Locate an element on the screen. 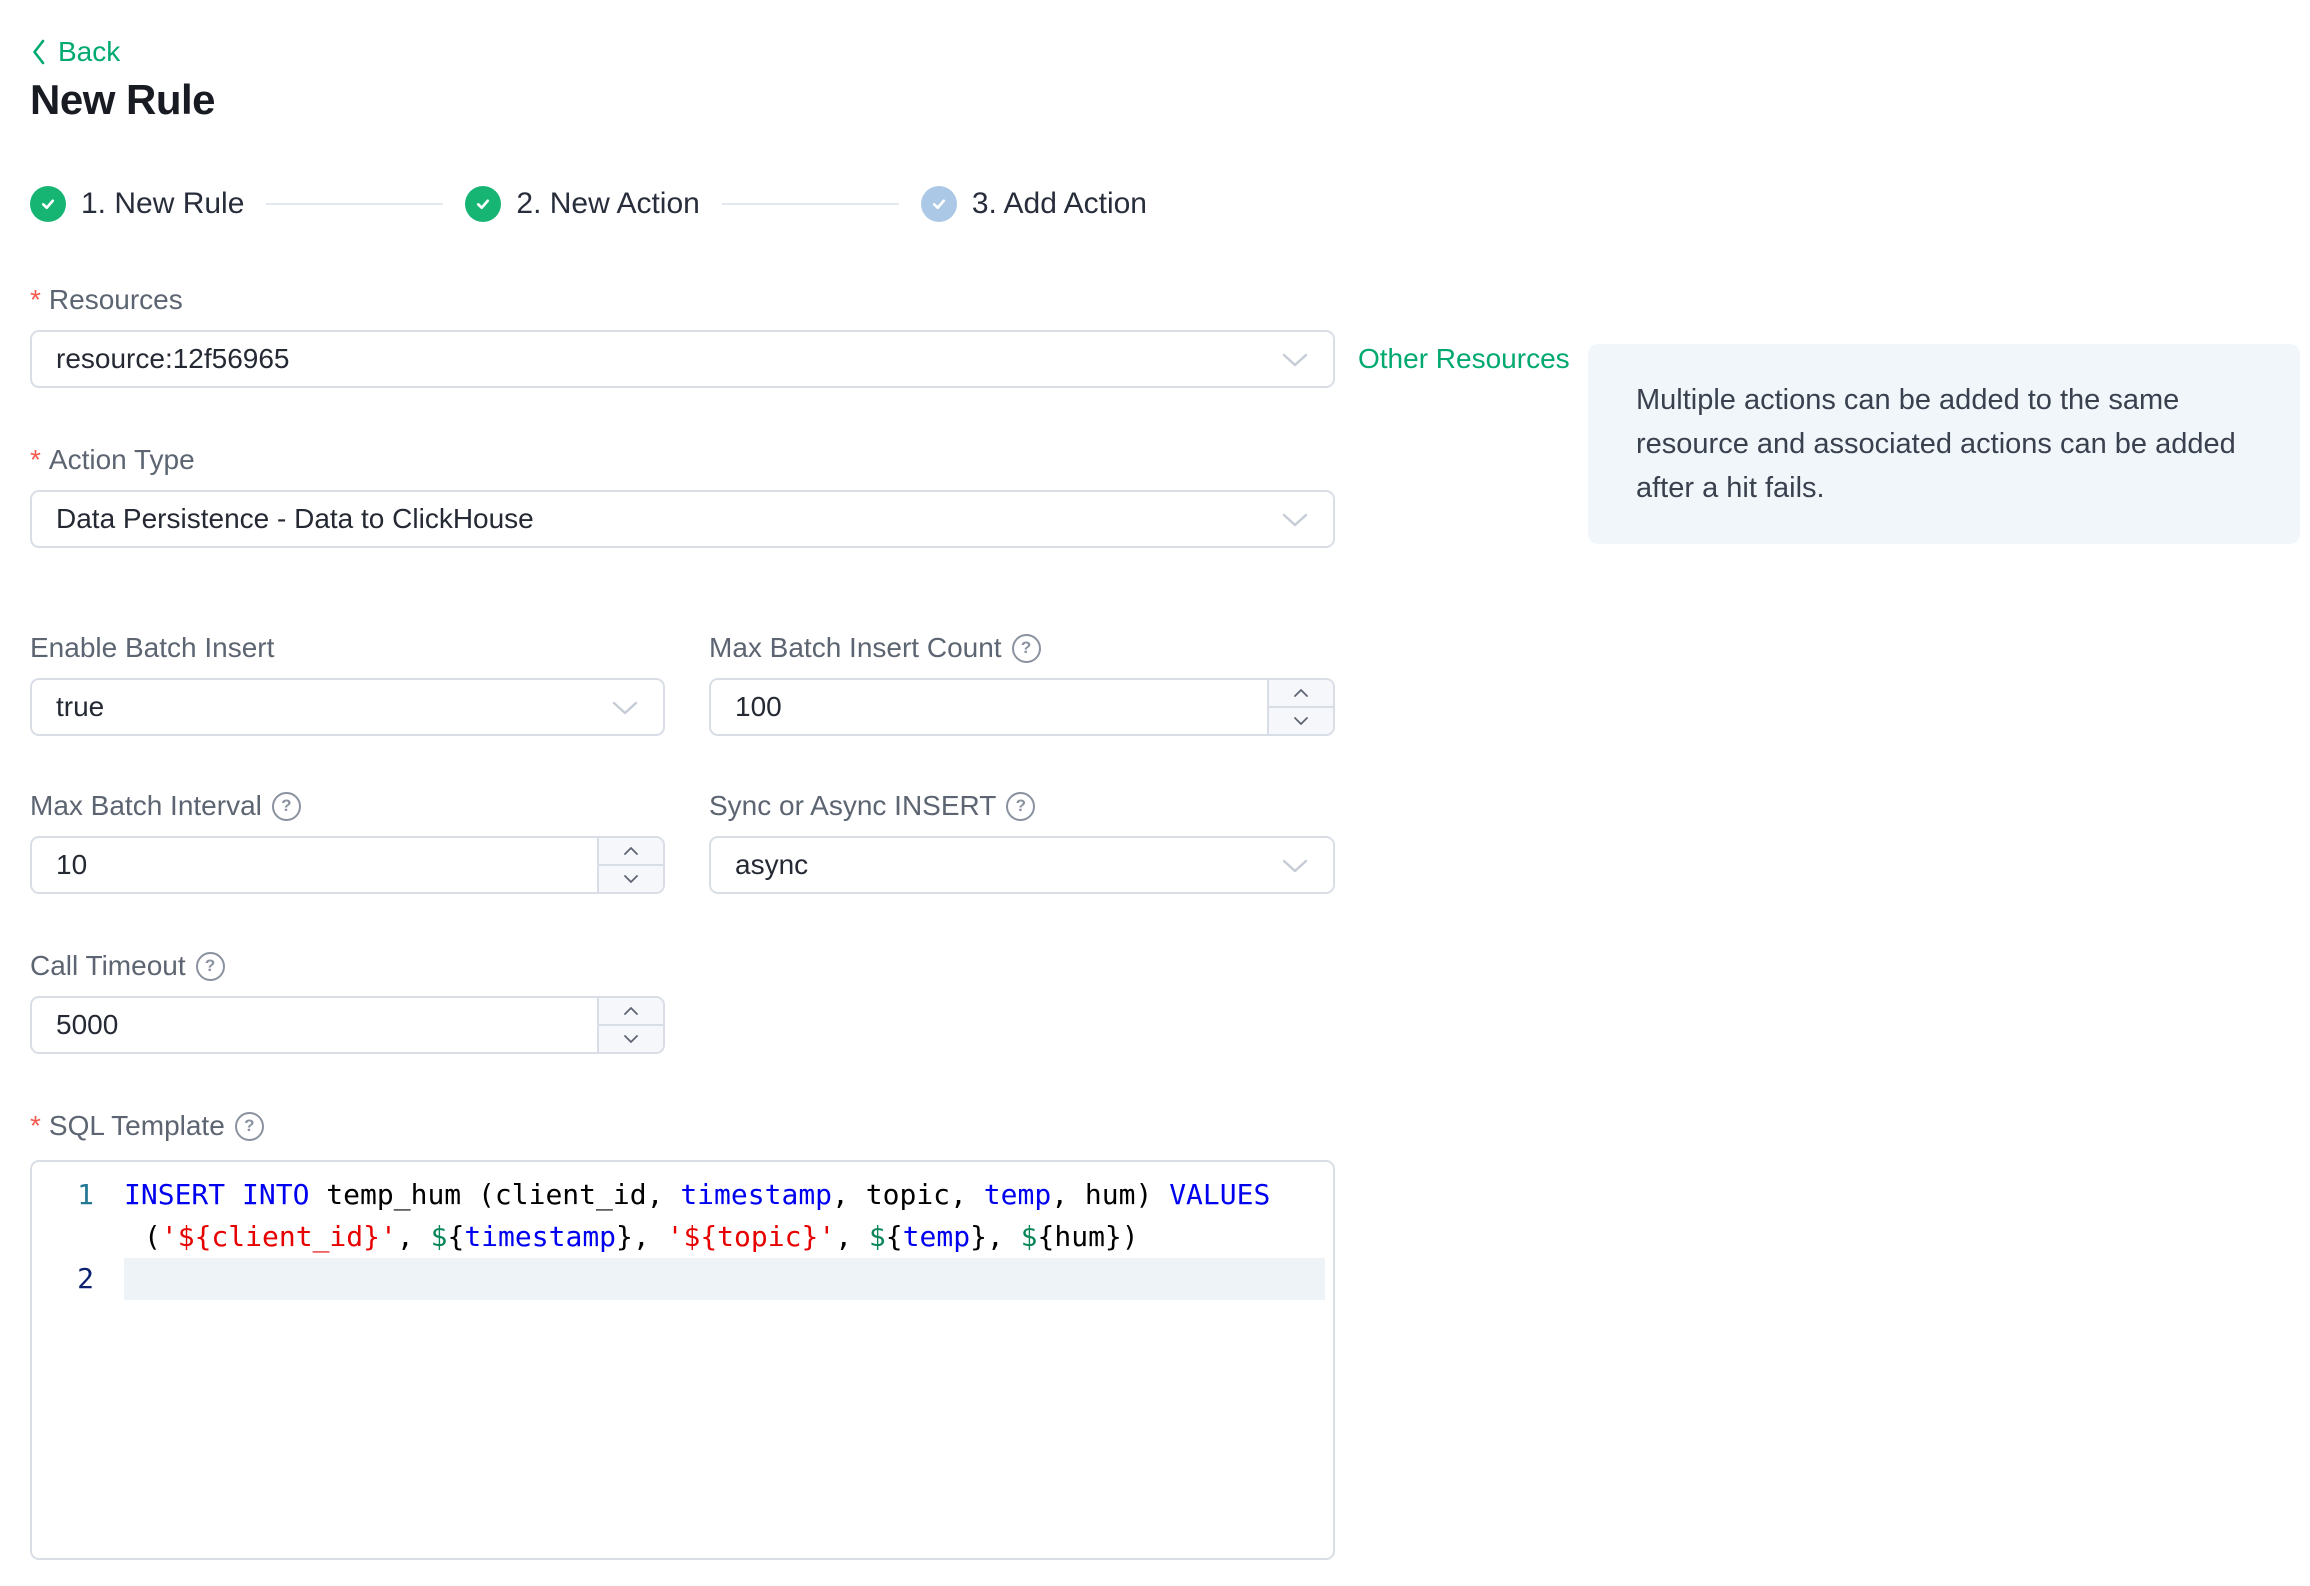  max-batch-interval-input: 10 is located at coordinates (347, 865).